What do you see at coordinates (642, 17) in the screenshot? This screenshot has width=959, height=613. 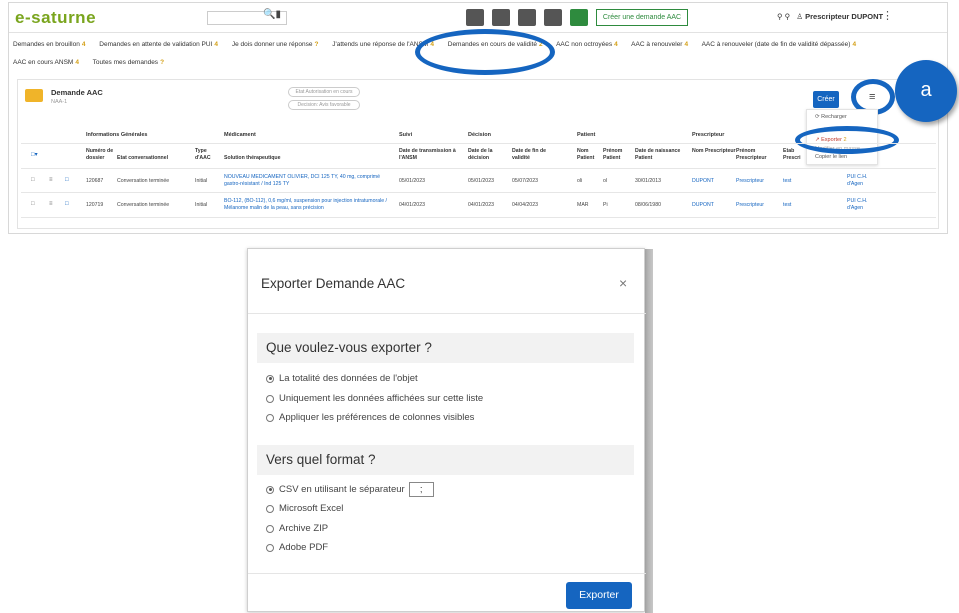 I see `create-aac-button: Créer une demande AAC` at bounding box center [642, 17].